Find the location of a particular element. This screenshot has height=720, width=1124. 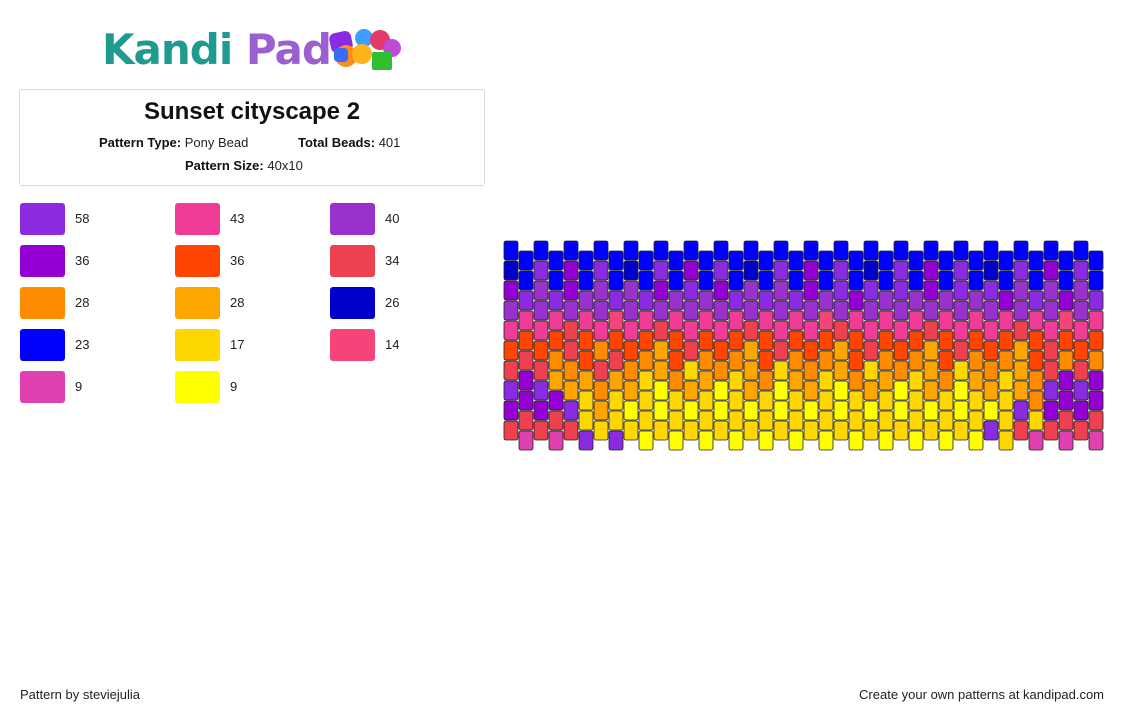

legend-item: 17 is located at coordinates (245, 345).